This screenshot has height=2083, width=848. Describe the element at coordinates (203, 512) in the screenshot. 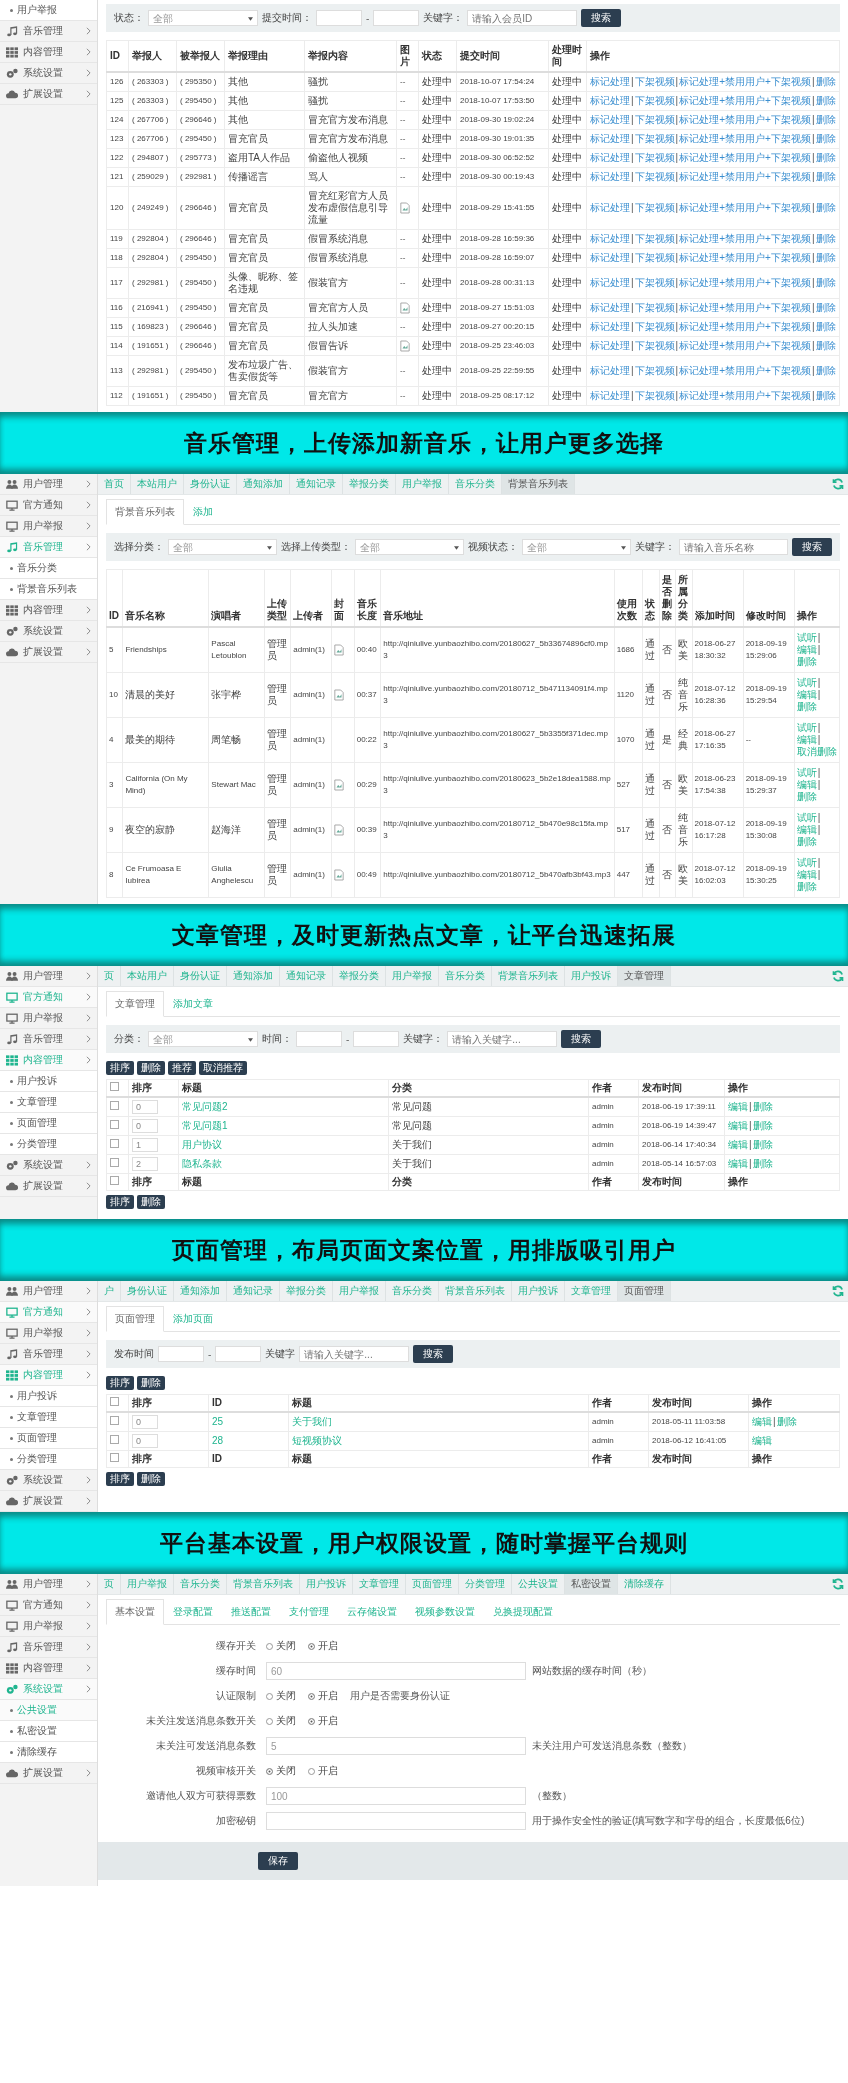

I see `tab: 添加` at that location.